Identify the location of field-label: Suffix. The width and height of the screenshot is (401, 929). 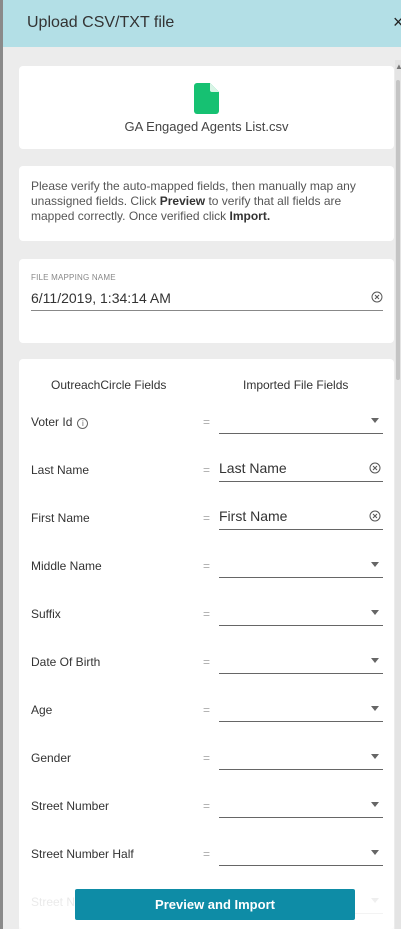
(46, 614).